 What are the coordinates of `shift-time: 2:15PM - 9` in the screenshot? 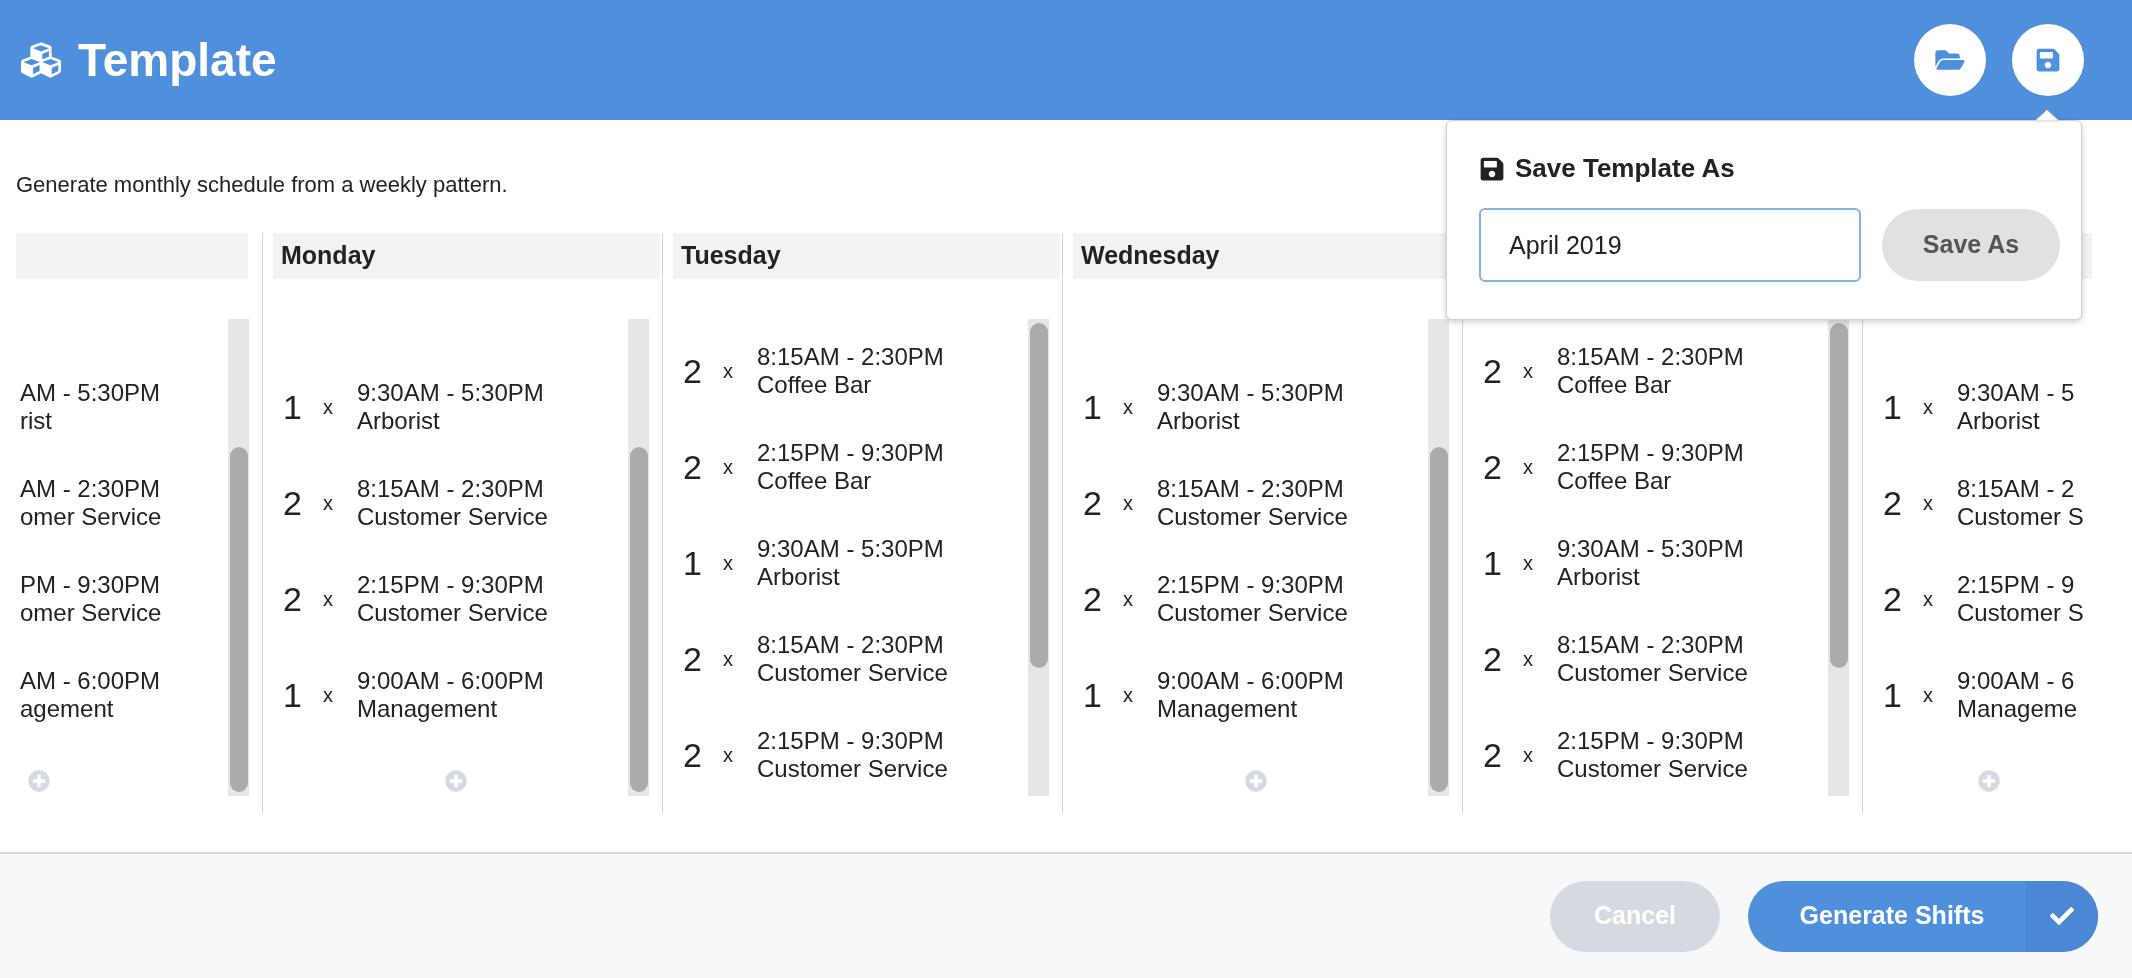 It's located at (2016, 585).